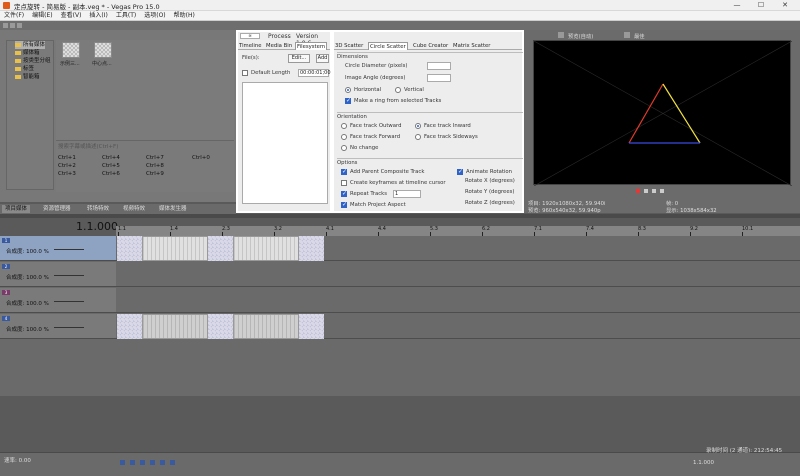  Describe the element at coordinates (284, 39) in the screenshot. I see `process-header: ≋ Process Version 1.0.6` at that location.